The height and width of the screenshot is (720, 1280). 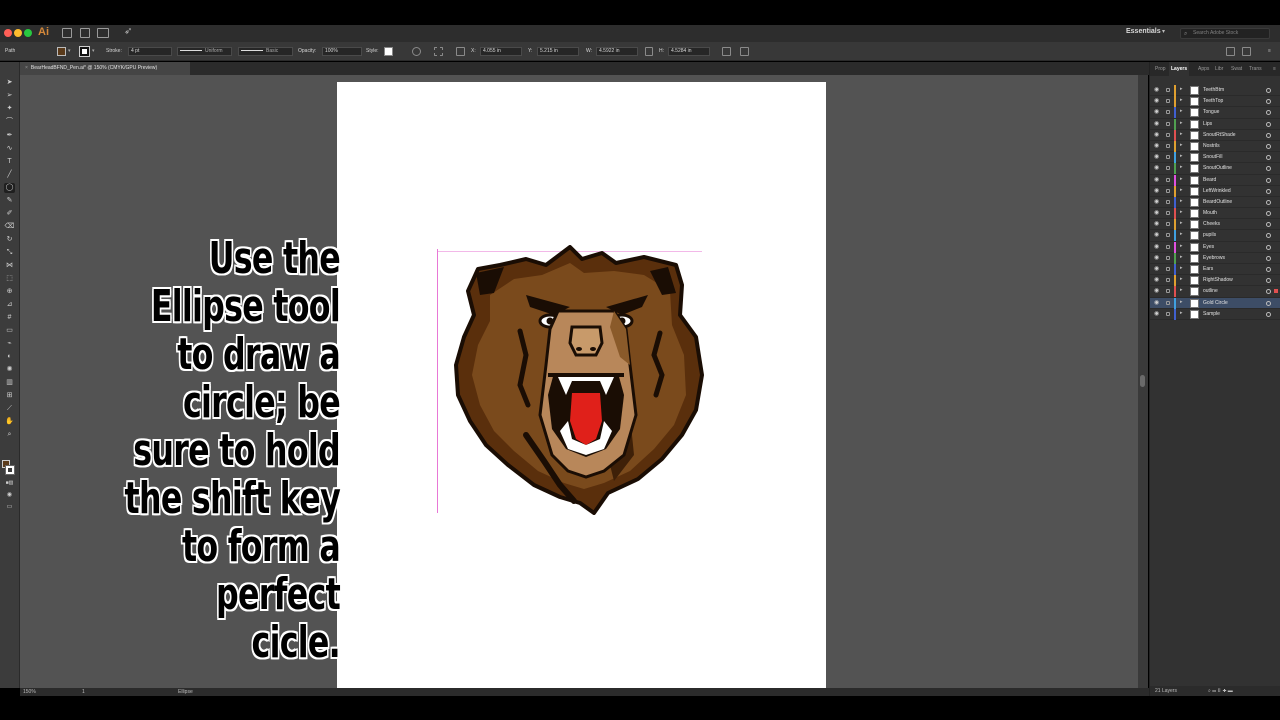 What do you see at coordinates (726, 51) in the screenshot?
I see `transform-icon` at bounding box center [726, 51].